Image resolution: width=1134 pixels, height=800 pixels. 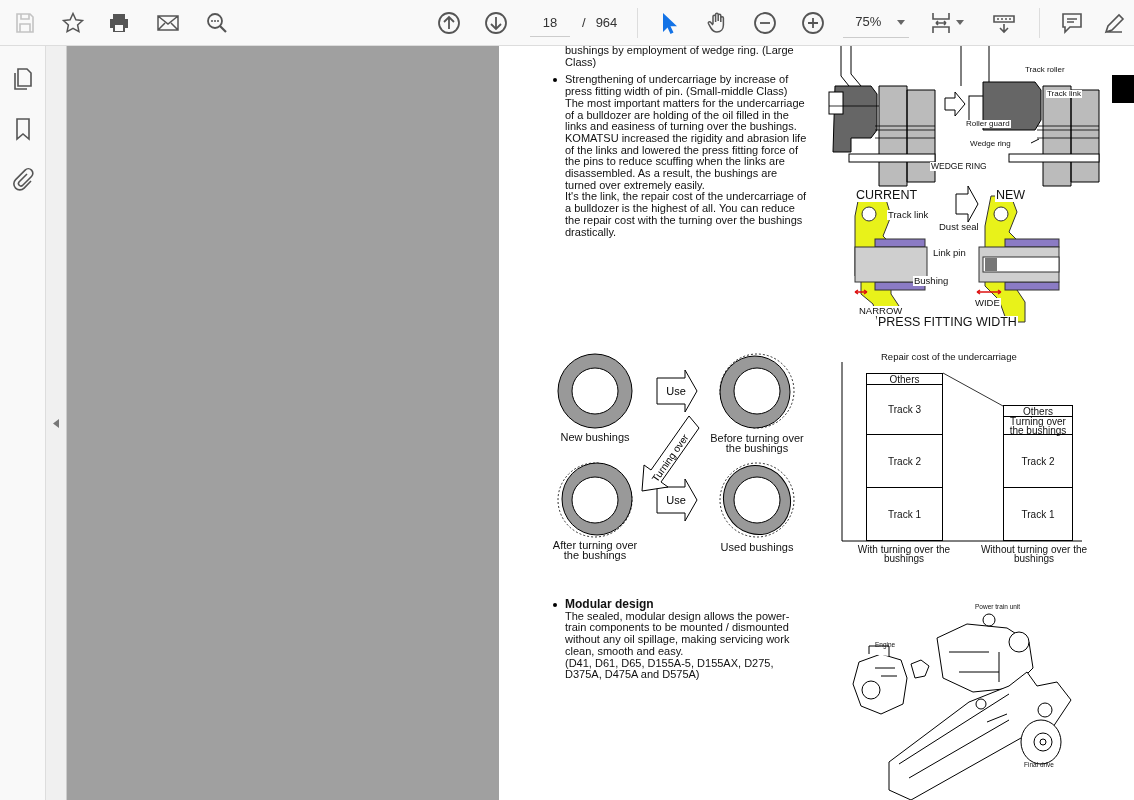 I want to click on figure-caption: Used bushings, so click(x=757, y=547).